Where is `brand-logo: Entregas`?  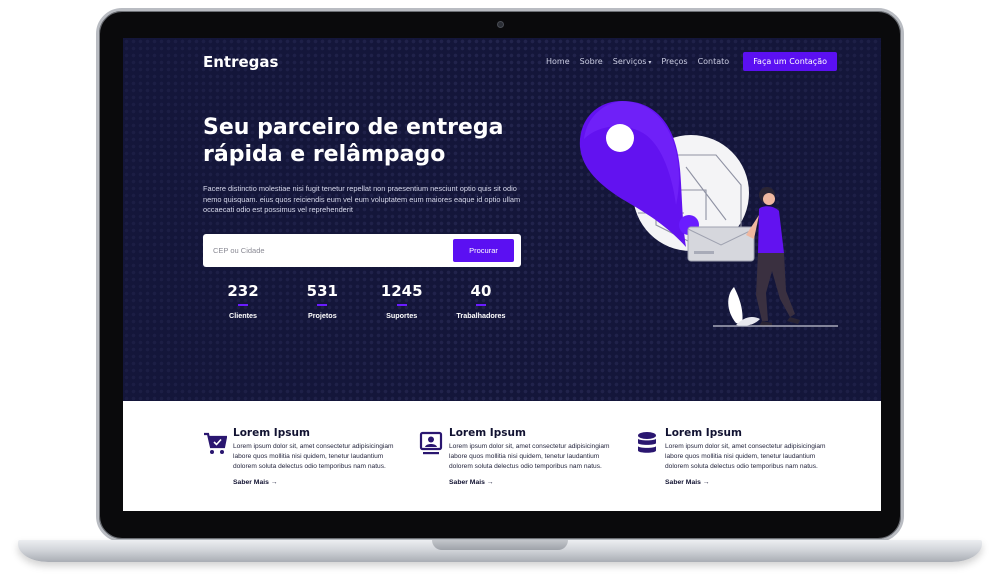
brand-logo: Entregas is located at coordinates (240, 62).